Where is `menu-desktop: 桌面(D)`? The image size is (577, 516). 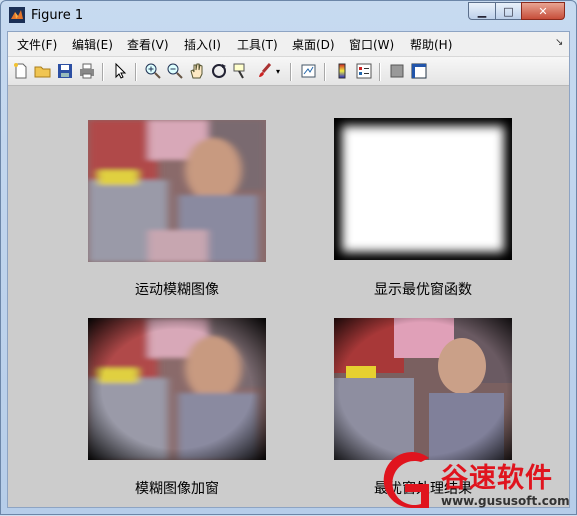 menu-desktop: 桌面(D) is located at coordinates (313, 44).